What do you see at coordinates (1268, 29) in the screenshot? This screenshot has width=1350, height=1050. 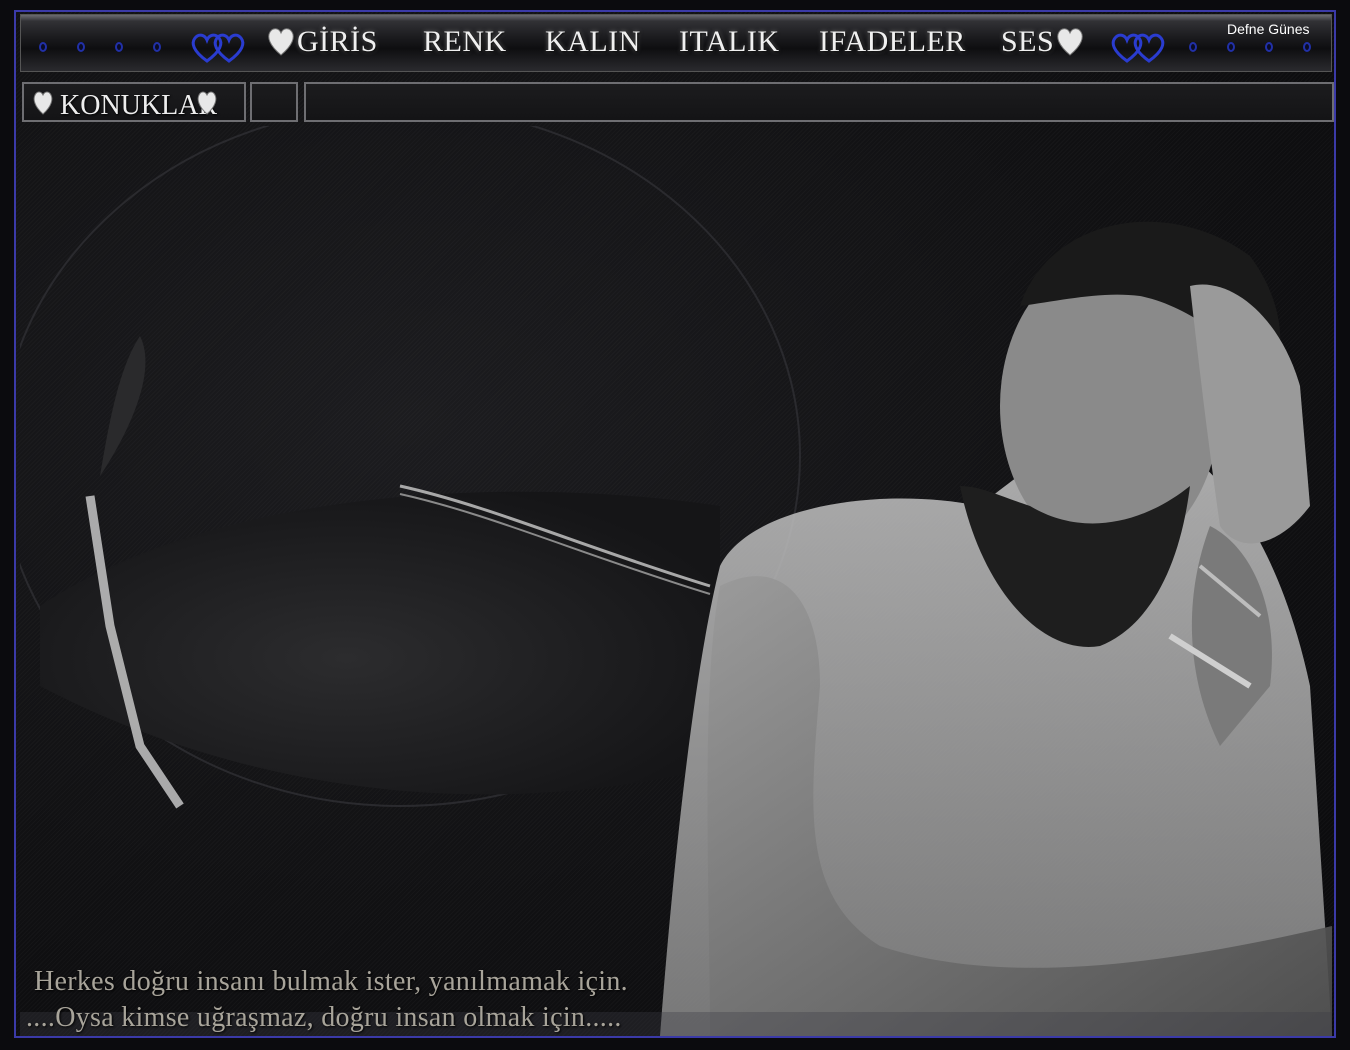 I see `user-name: Defne Günes` at bounding box center [1268, 29].